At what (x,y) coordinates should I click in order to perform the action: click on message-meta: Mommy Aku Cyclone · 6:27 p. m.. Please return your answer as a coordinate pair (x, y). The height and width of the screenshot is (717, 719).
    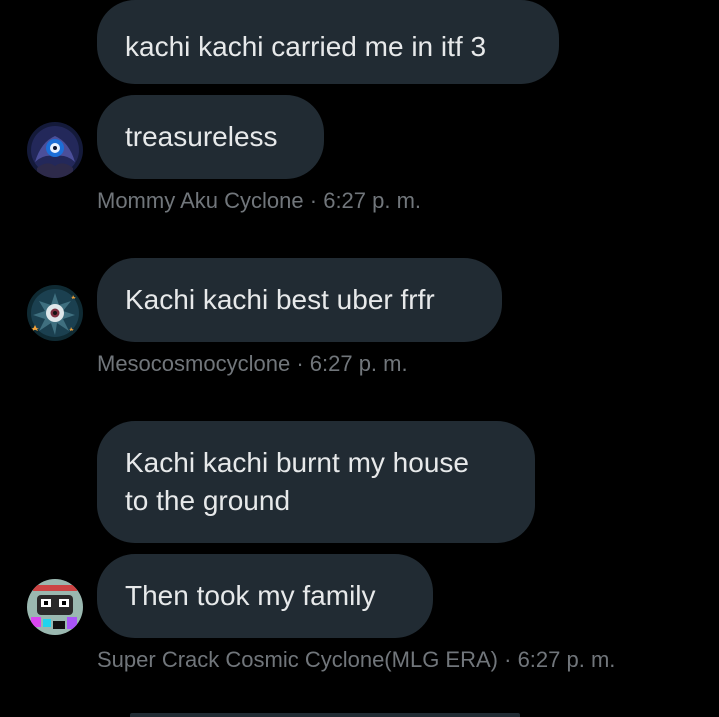
    Looking at the image, I should click on (259, 201).